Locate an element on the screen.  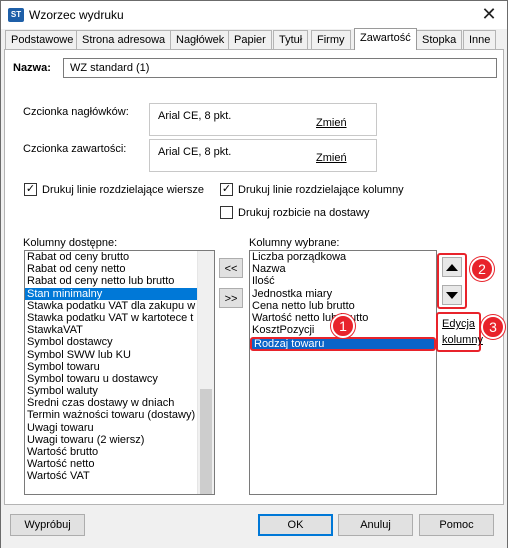
tab-naglowek: Nagłówek is located at coordinates (200, 39).